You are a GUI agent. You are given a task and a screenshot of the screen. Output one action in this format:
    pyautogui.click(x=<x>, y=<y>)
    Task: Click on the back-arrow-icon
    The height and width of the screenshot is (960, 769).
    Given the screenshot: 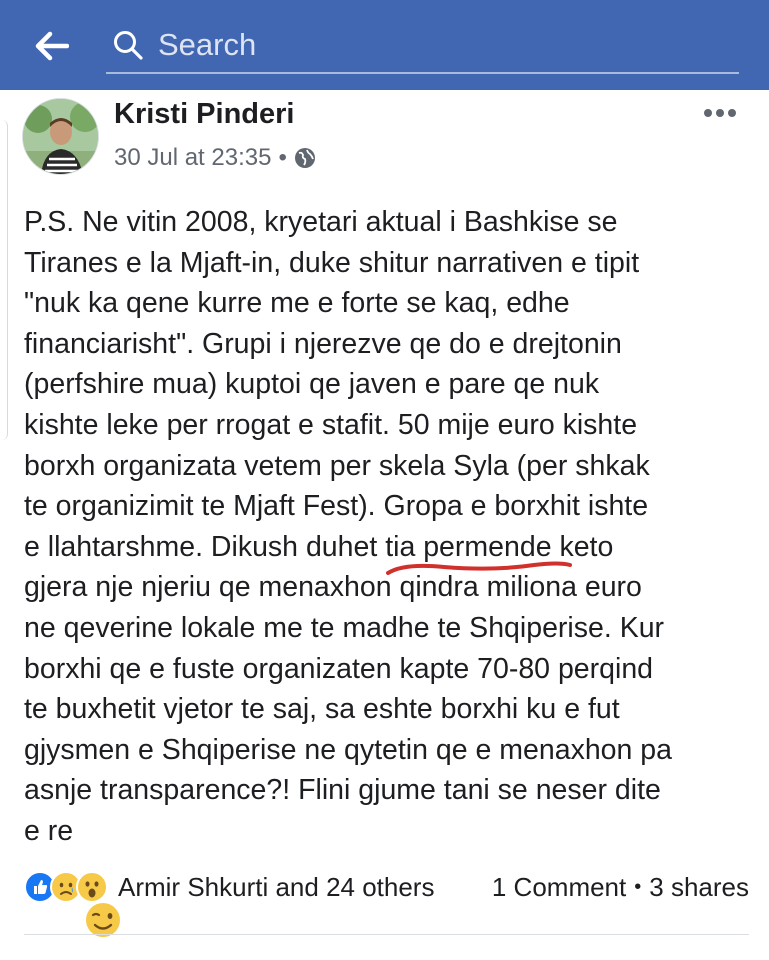 What is the action you would take?
    pyautogui.click(x=52, y=46)
    